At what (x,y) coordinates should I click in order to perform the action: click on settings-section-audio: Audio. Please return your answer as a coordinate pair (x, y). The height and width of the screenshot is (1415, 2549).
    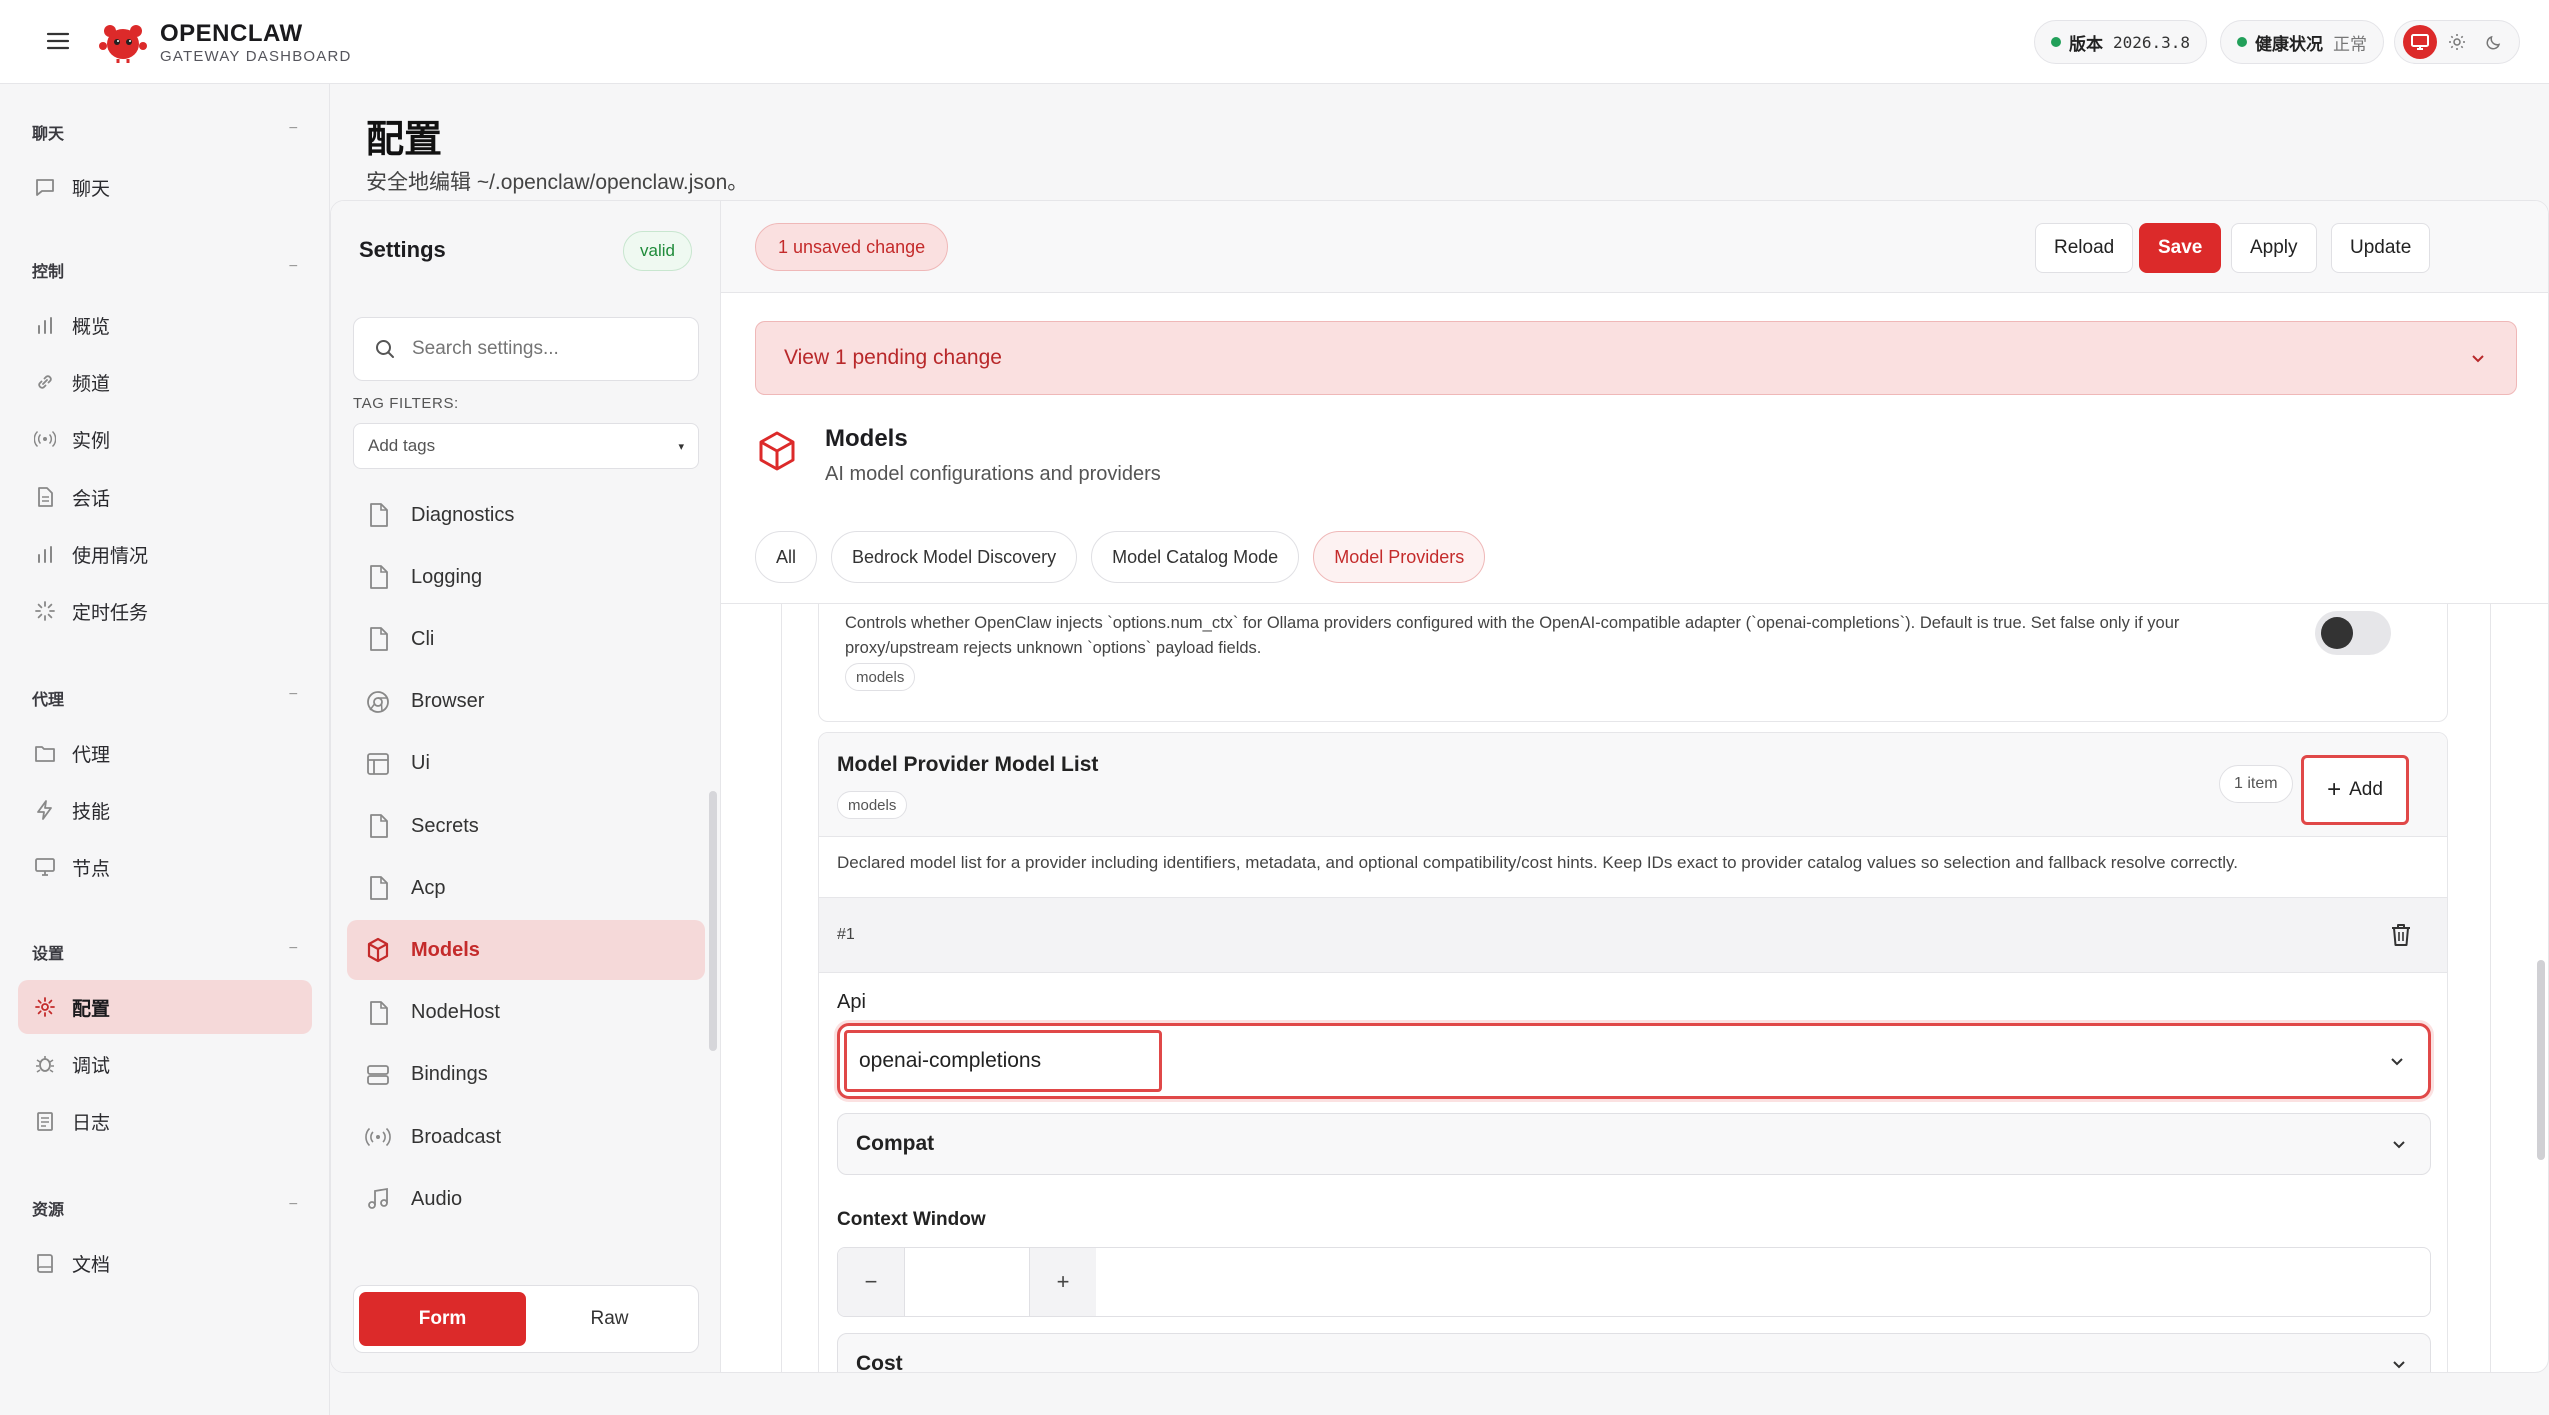
    Looking at the image, I should click on (526, 1199).